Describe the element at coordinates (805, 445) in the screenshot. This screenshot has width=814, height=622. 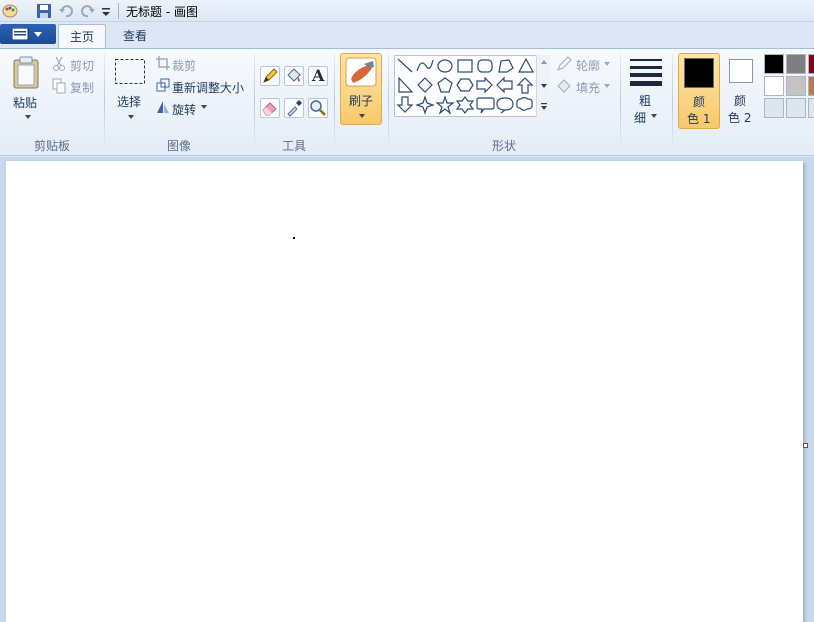
I see `canvas-resize-handle` at that location.